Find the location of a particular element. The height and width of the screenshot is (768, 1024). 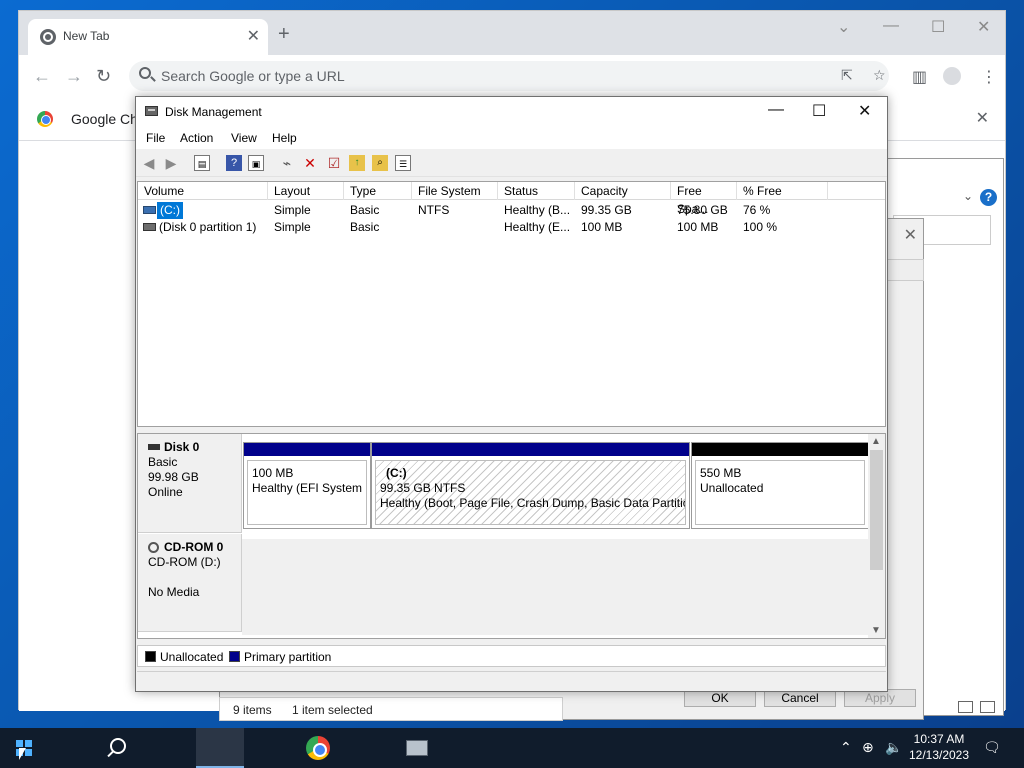

new-tab-button: + is located at coordinates (284, 34).